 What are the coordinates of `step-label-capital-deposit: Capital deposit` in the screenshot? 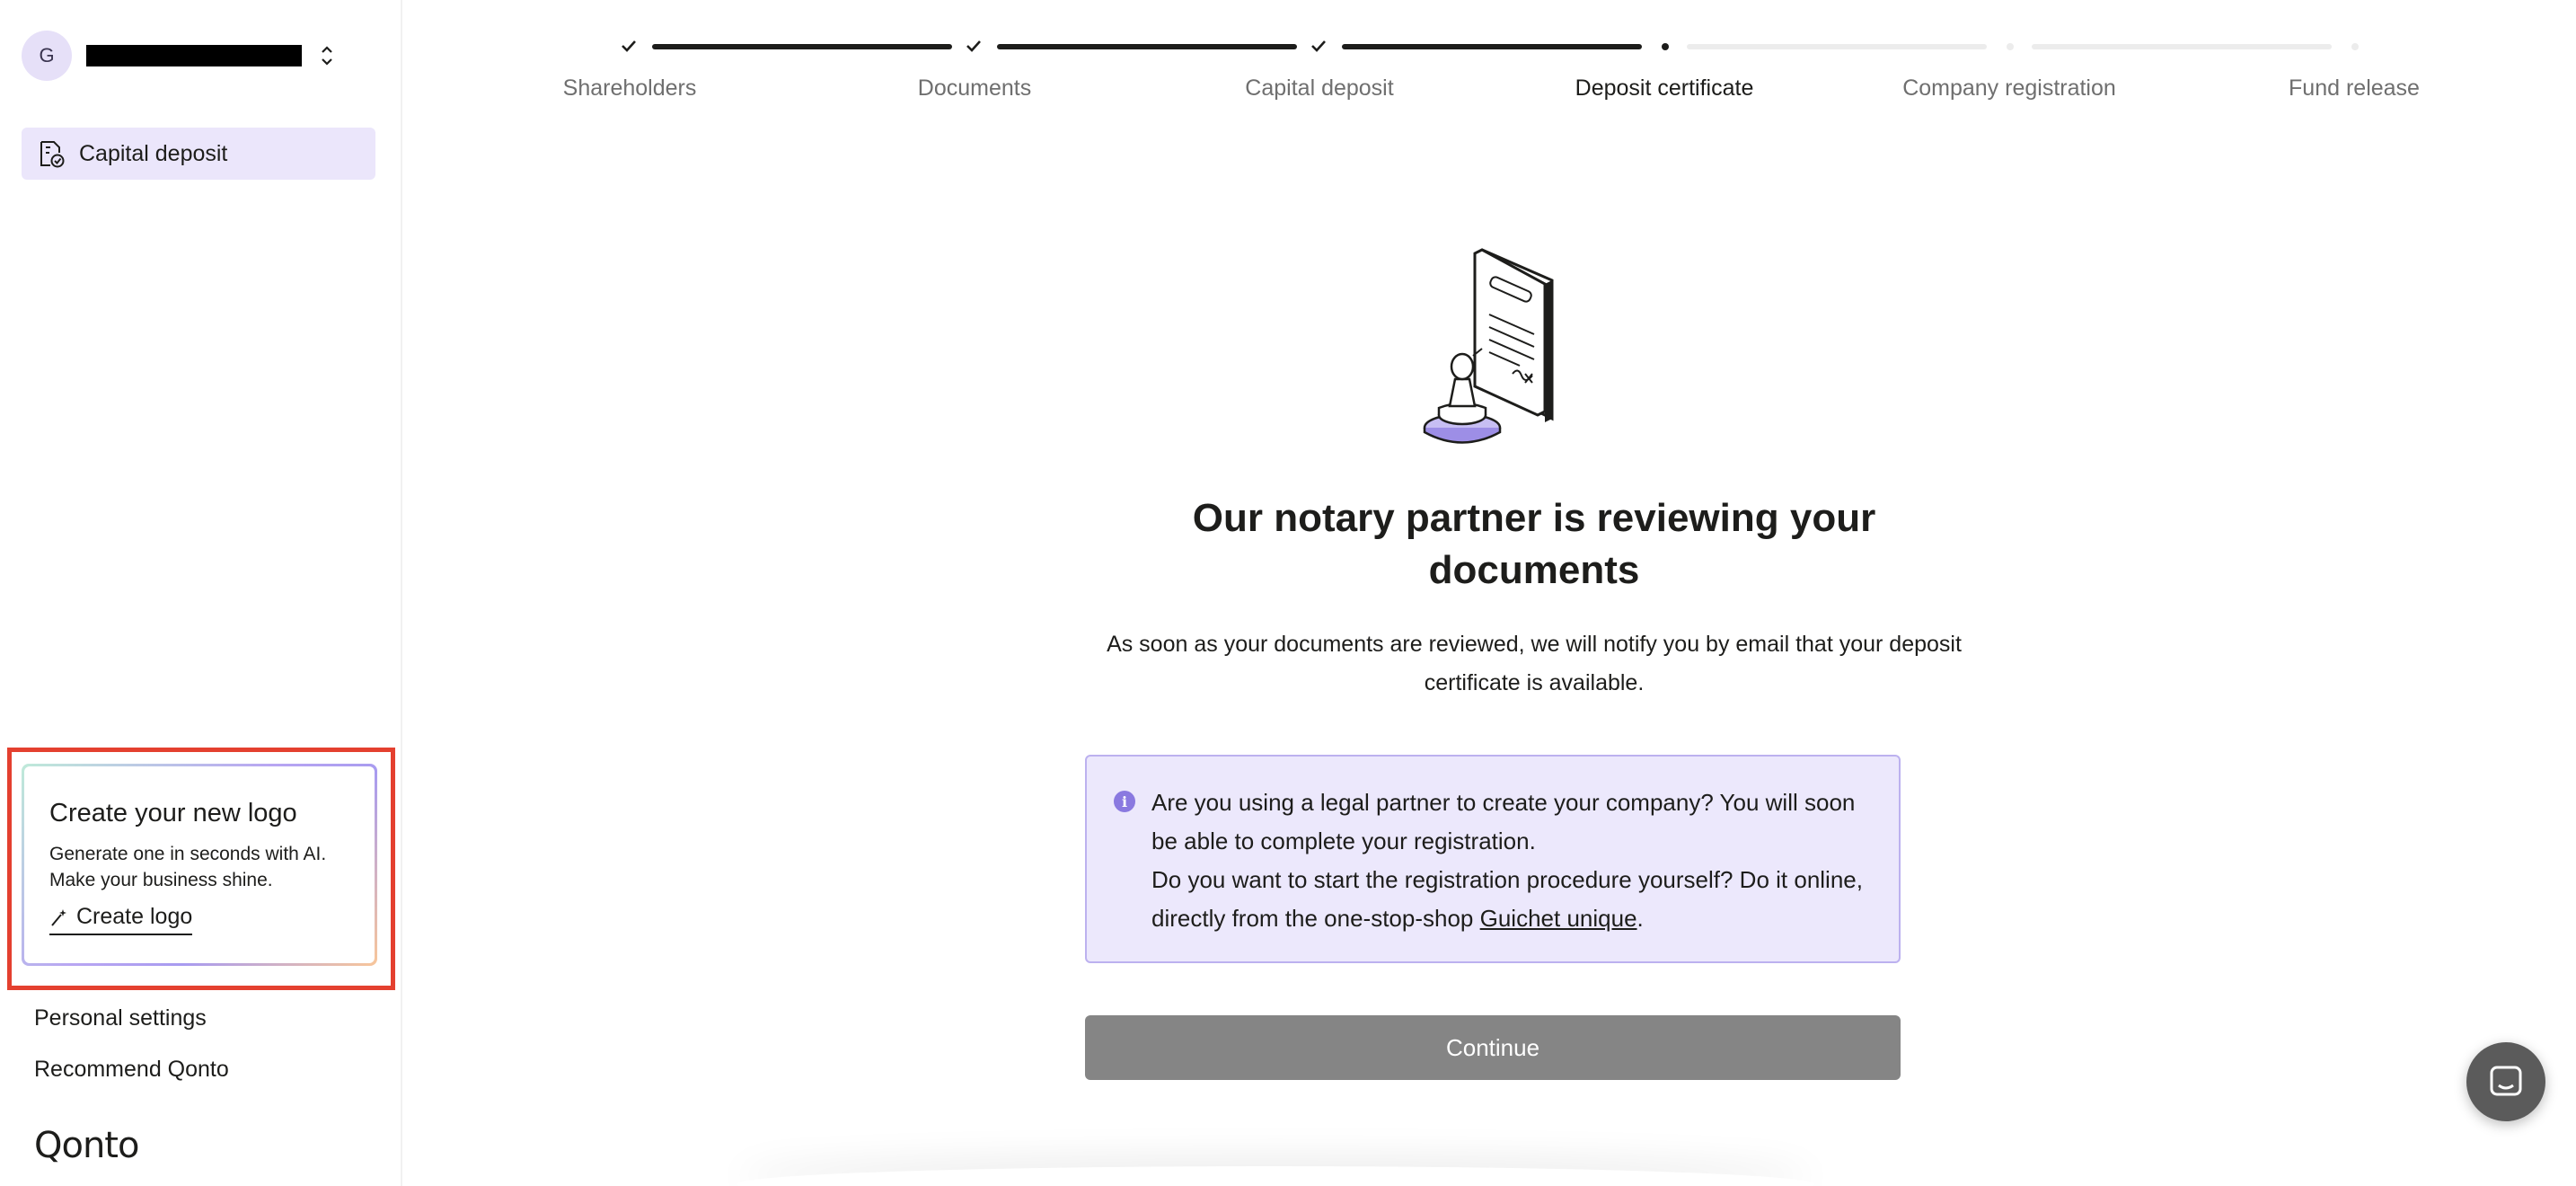 It's located at (1319, 88).